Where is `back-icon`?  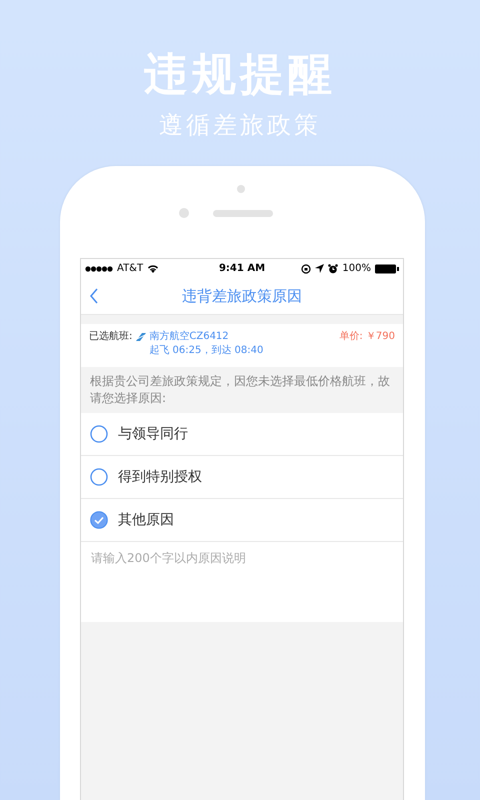 back-icon is located at coordinates (94, 296).